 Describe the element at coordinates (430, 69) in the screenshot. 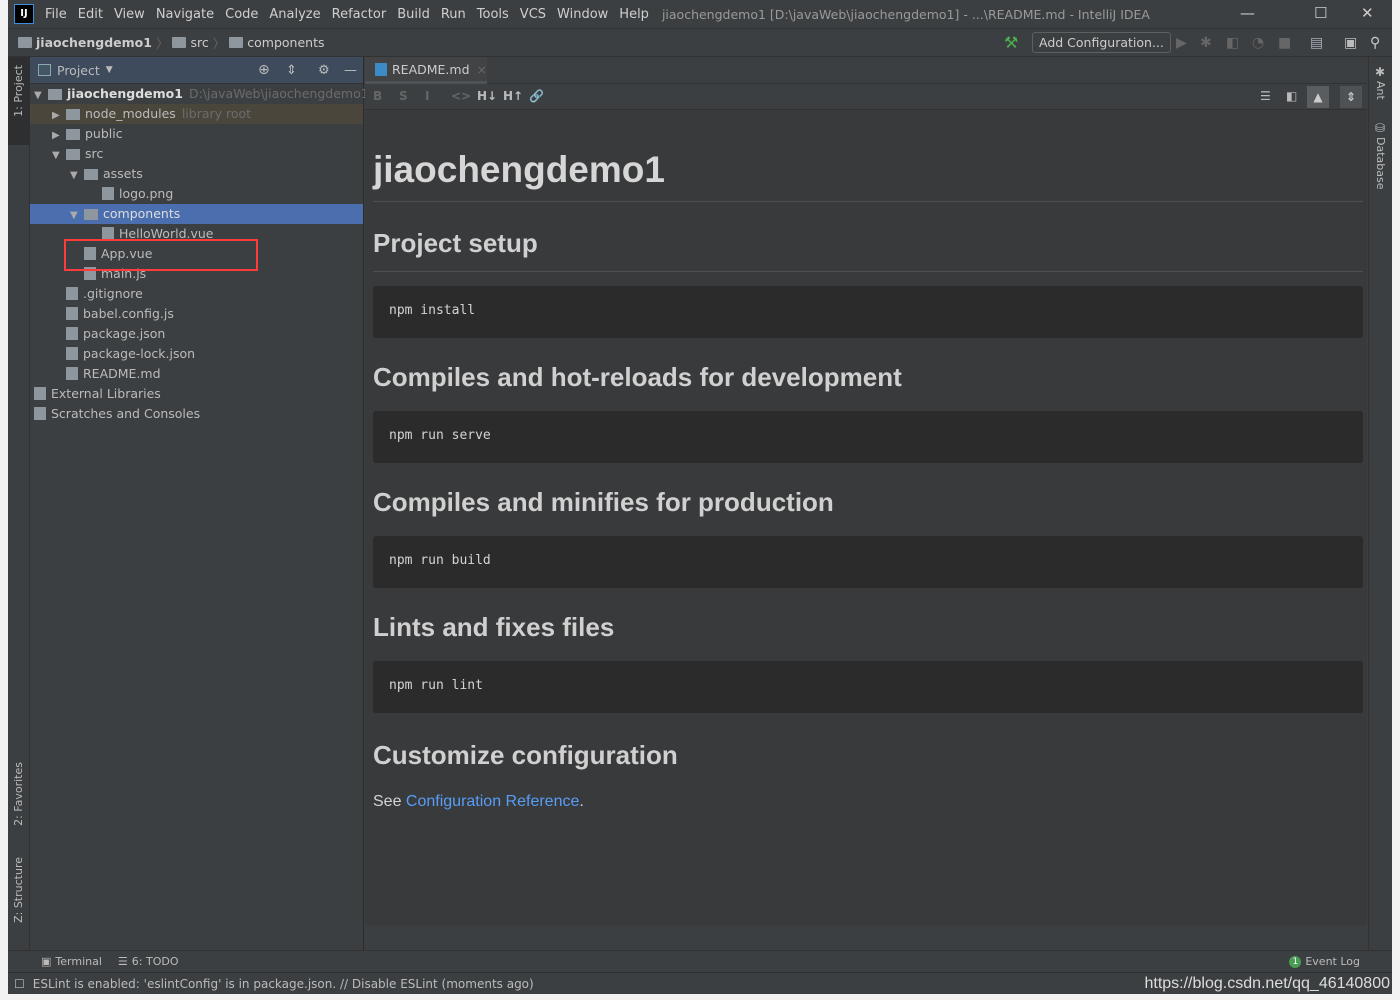

I see `tab-label: README.md` at that location.